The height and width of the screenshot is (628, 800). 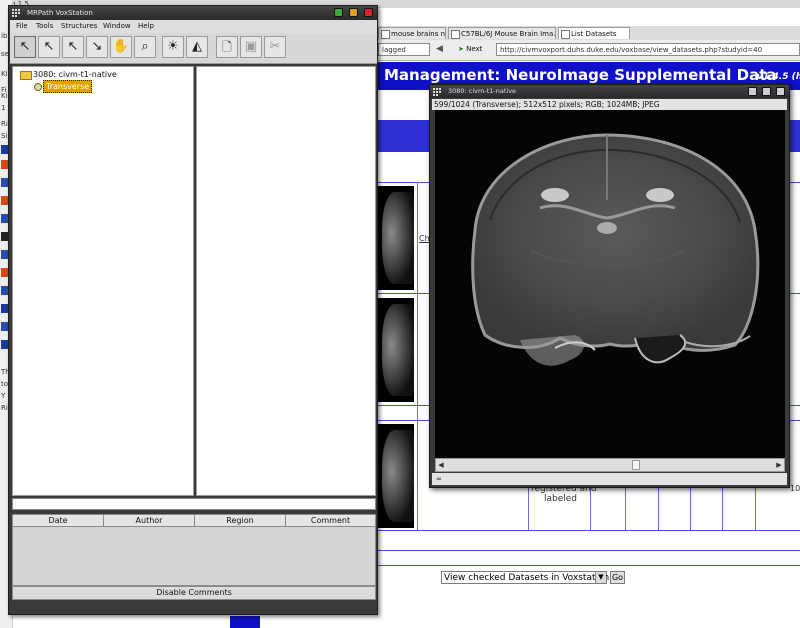 What do you see at coordinates (474, 49) in the screenshot?
I see `next-label: Next` at bounding box center [474, 49].